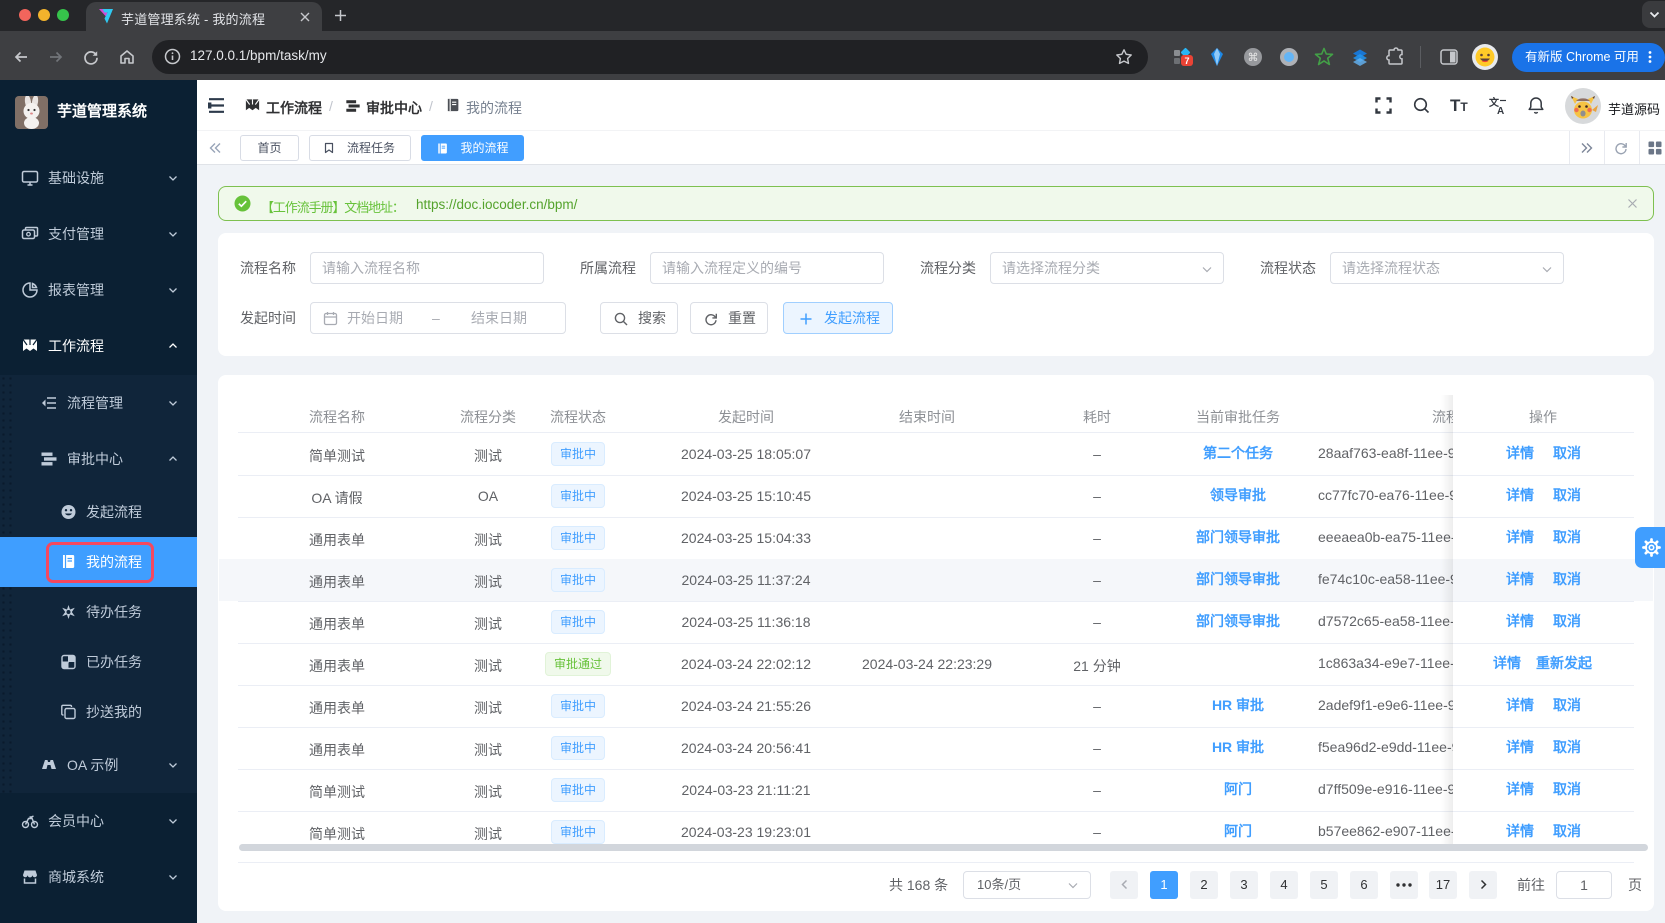 Image resolution: width=1665 pixels, height=923 pixels. What do you see at coordinates (1500, 110) in the screenshot?
I see `svg-text: A` at bounding box center [1500, 110].